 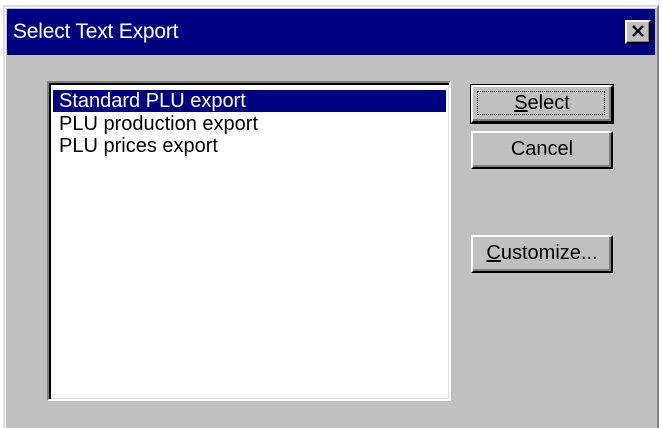 What do you see at coordinates (152, 101) in the screenshot?
I see `list-item-label: Standard PLU export` at bounding box center [152, 101].